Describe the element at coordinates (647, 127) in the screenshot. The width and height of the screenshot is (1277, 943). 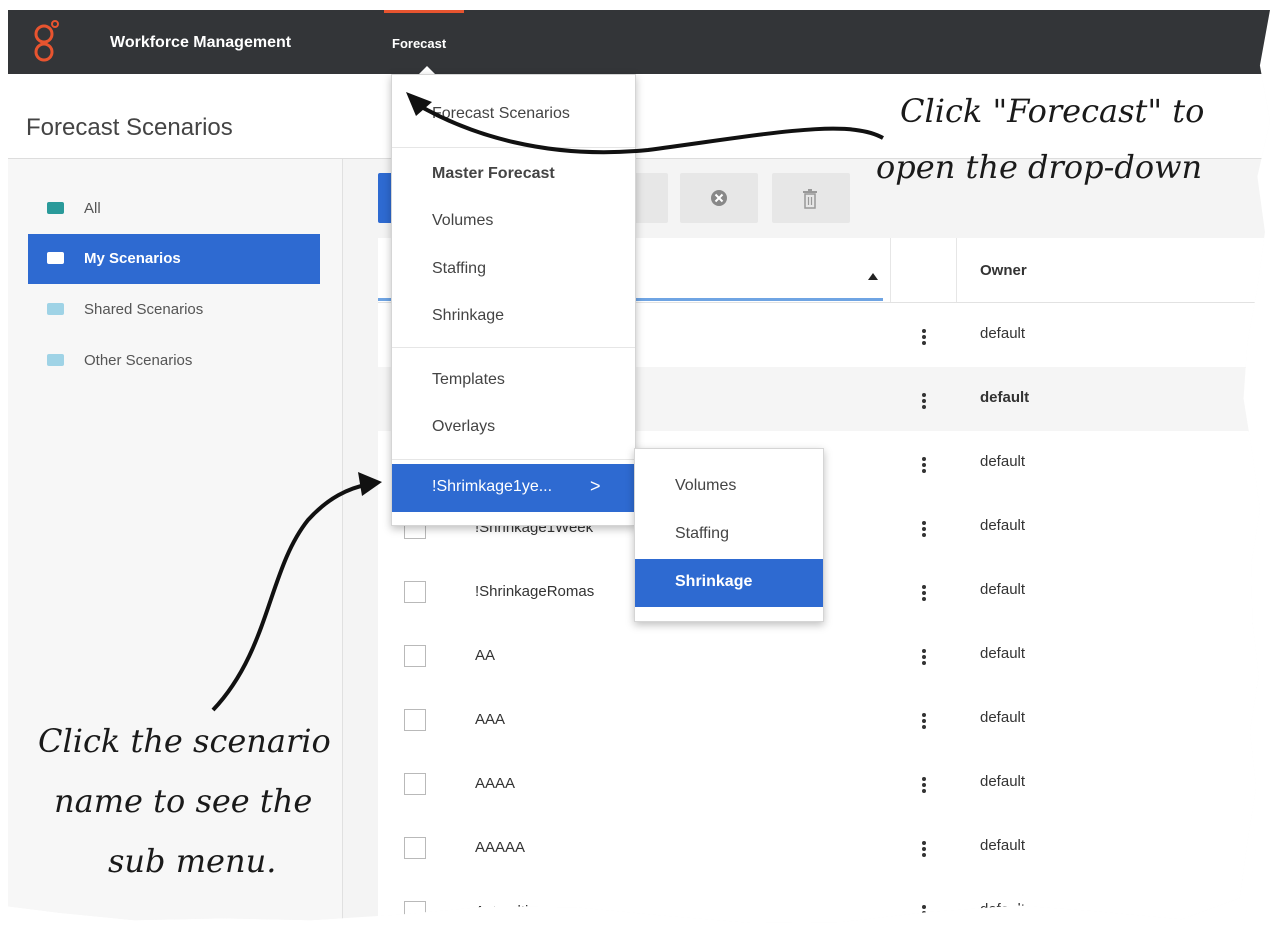
I see `arrow-to-forecast-menu` at that location.